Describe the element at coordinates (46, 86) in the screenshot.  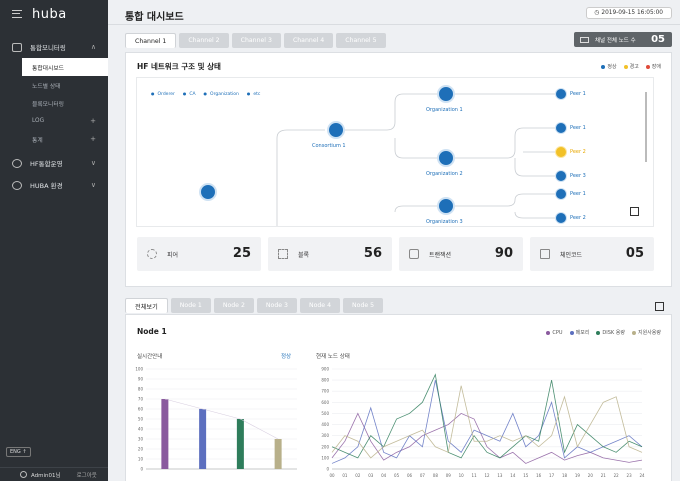
I see `sidebar-item-label: 노드별 상태` at that location.